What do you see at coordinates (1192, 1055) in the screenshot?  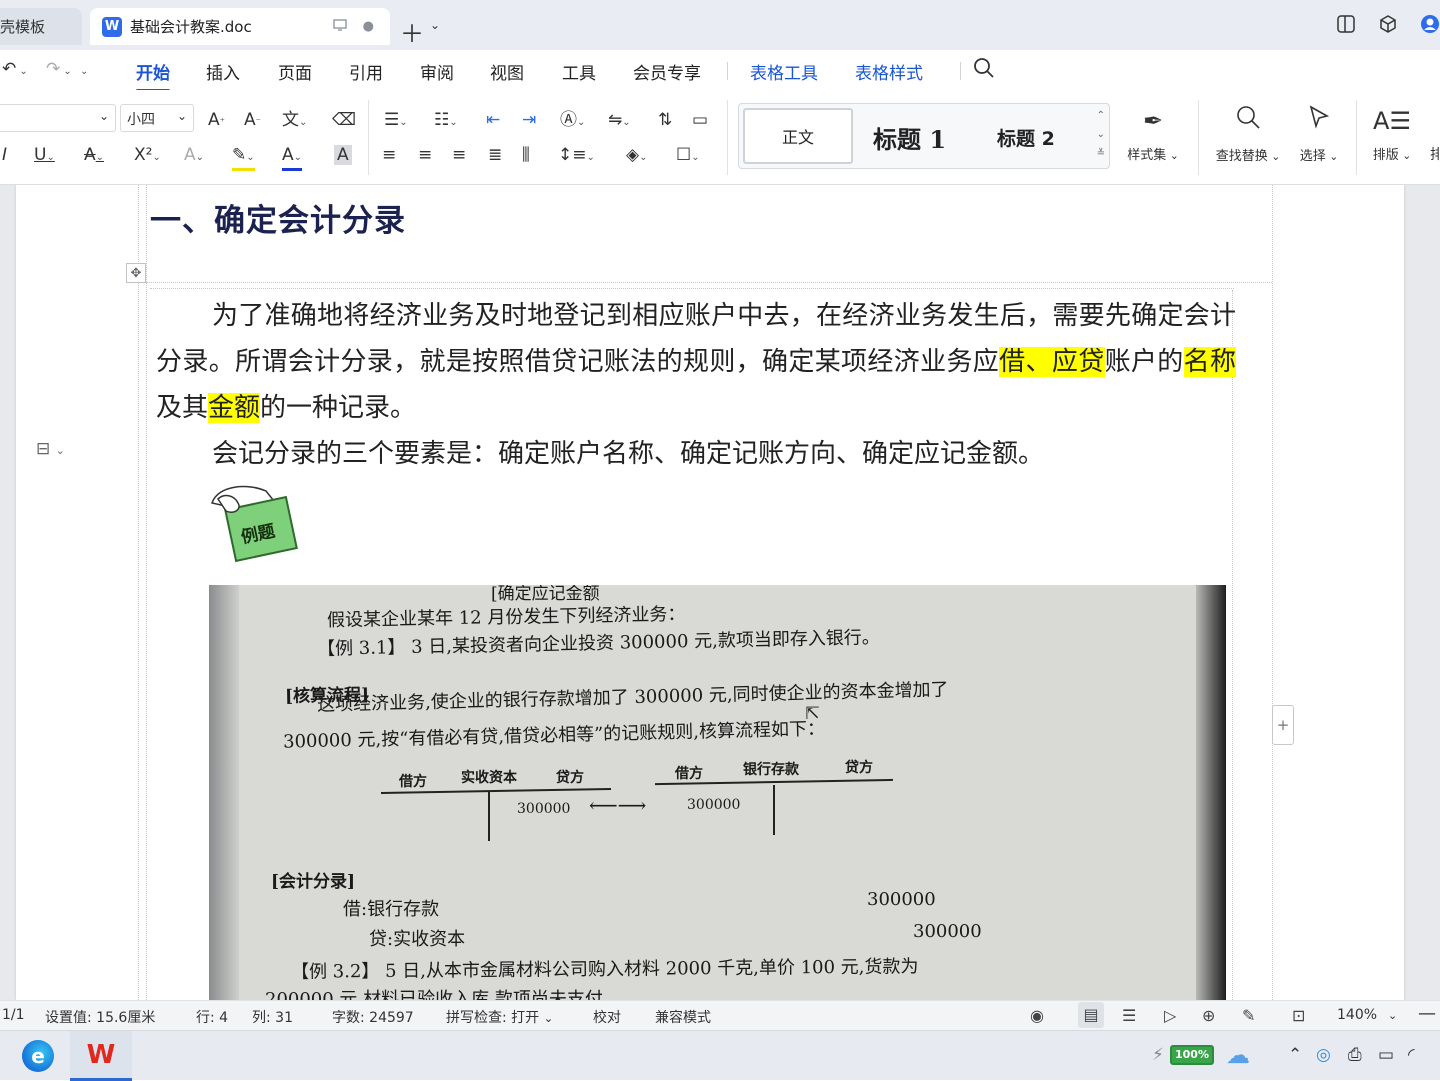 I see `battery-indicator: 100%` at bounding box center [1192, 1055].